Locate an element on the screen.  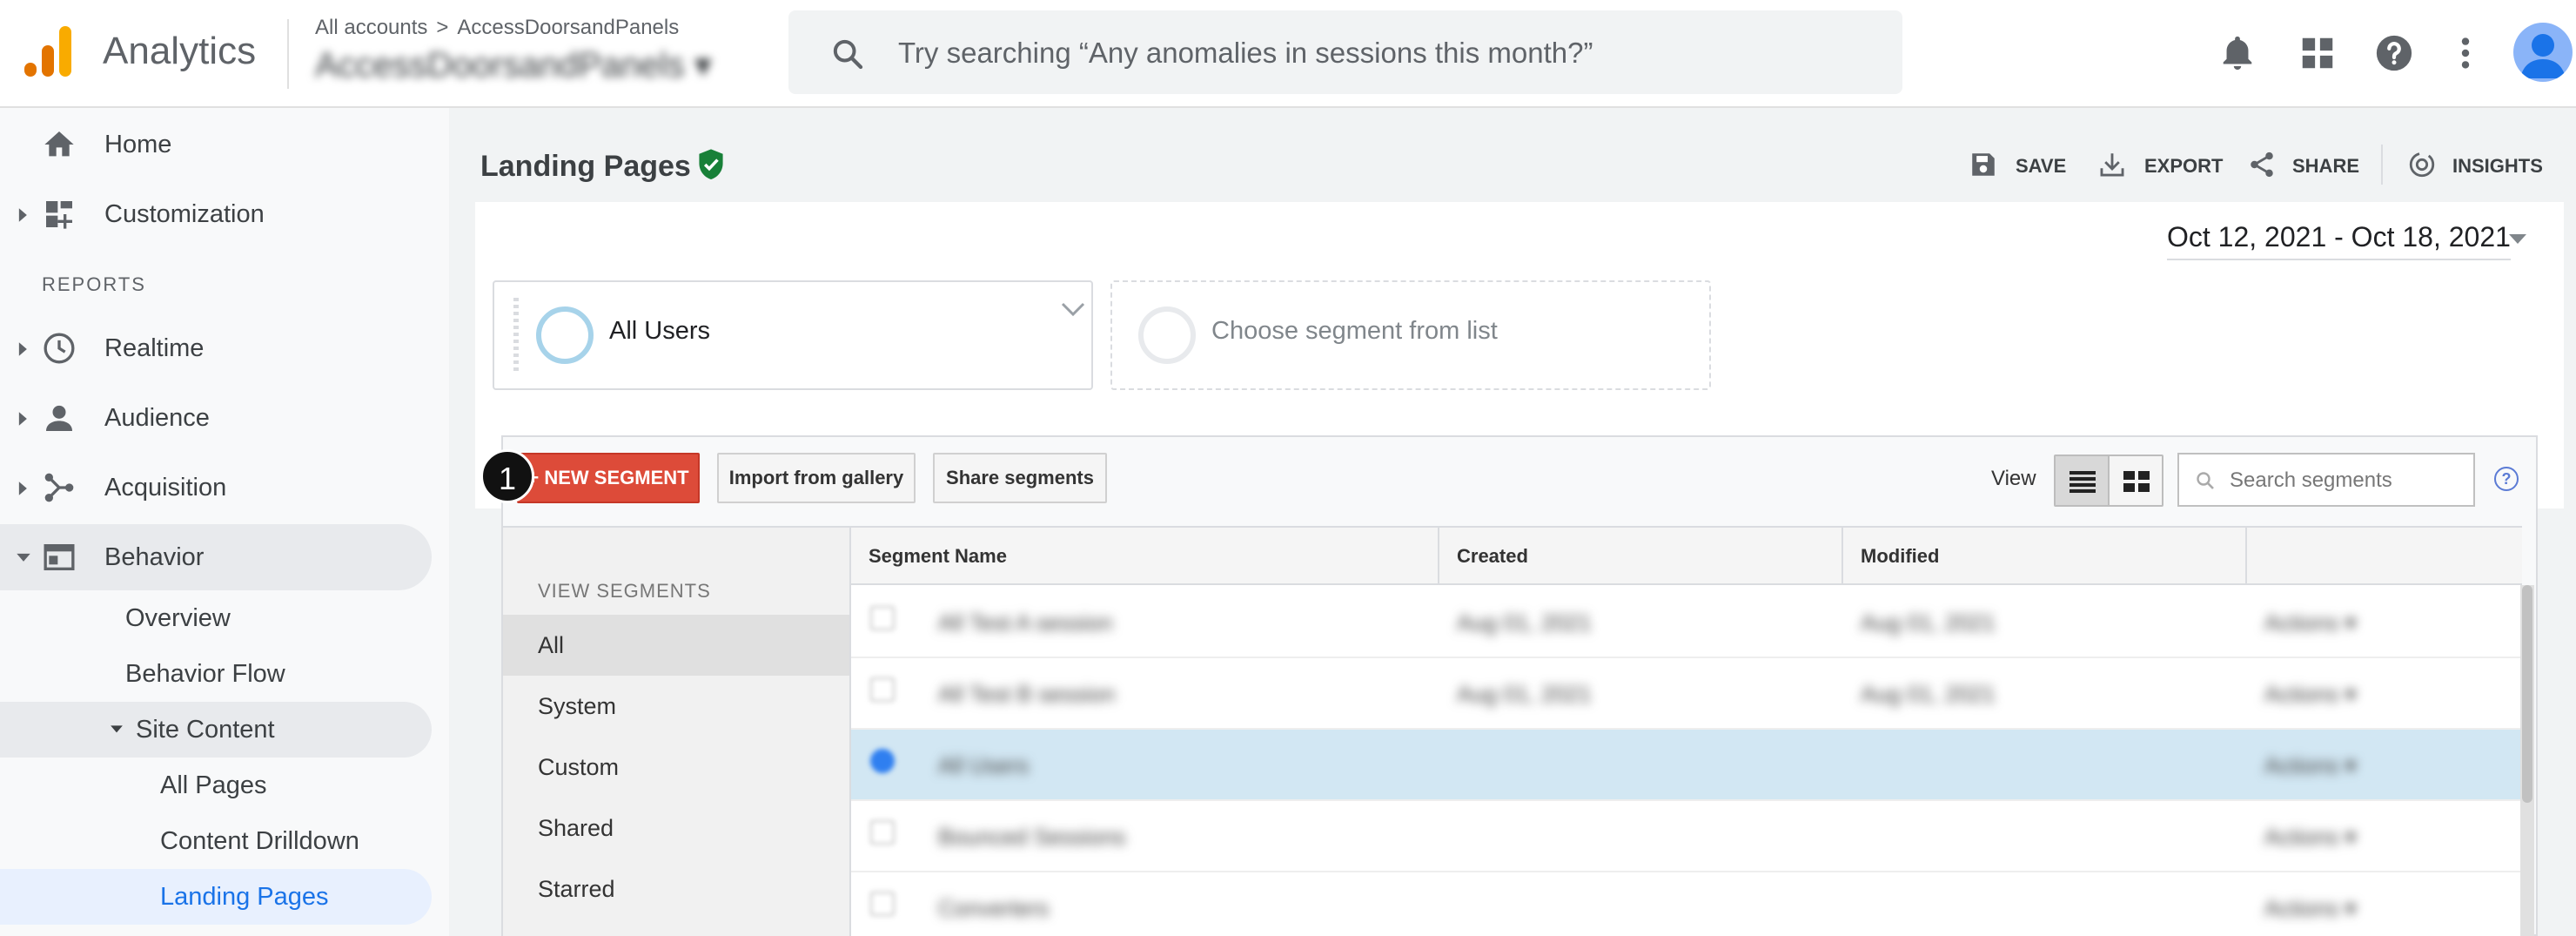
column-header-created: Created is located at coordinates (1641, 555).